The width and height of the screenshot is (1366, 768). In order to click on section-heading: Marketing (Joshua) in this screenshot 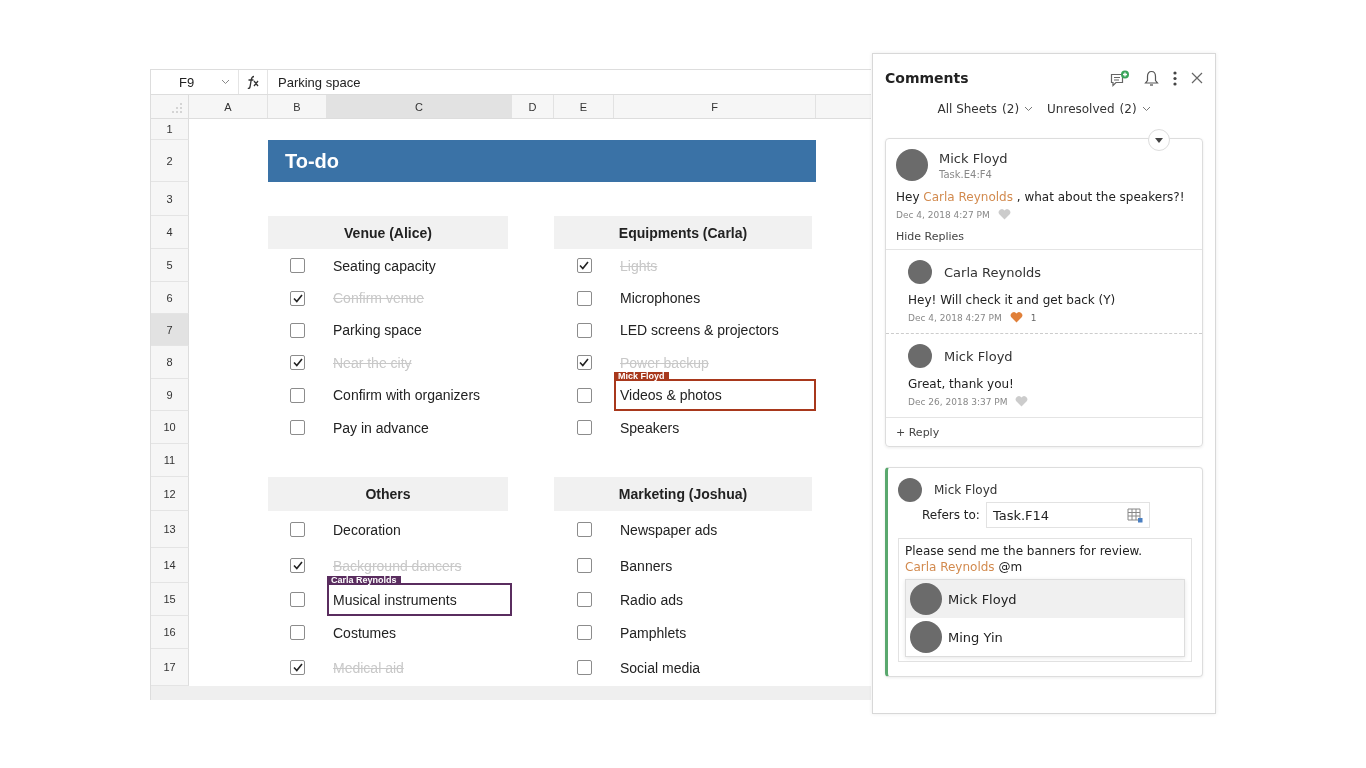, I will do `click(683, 494)`.